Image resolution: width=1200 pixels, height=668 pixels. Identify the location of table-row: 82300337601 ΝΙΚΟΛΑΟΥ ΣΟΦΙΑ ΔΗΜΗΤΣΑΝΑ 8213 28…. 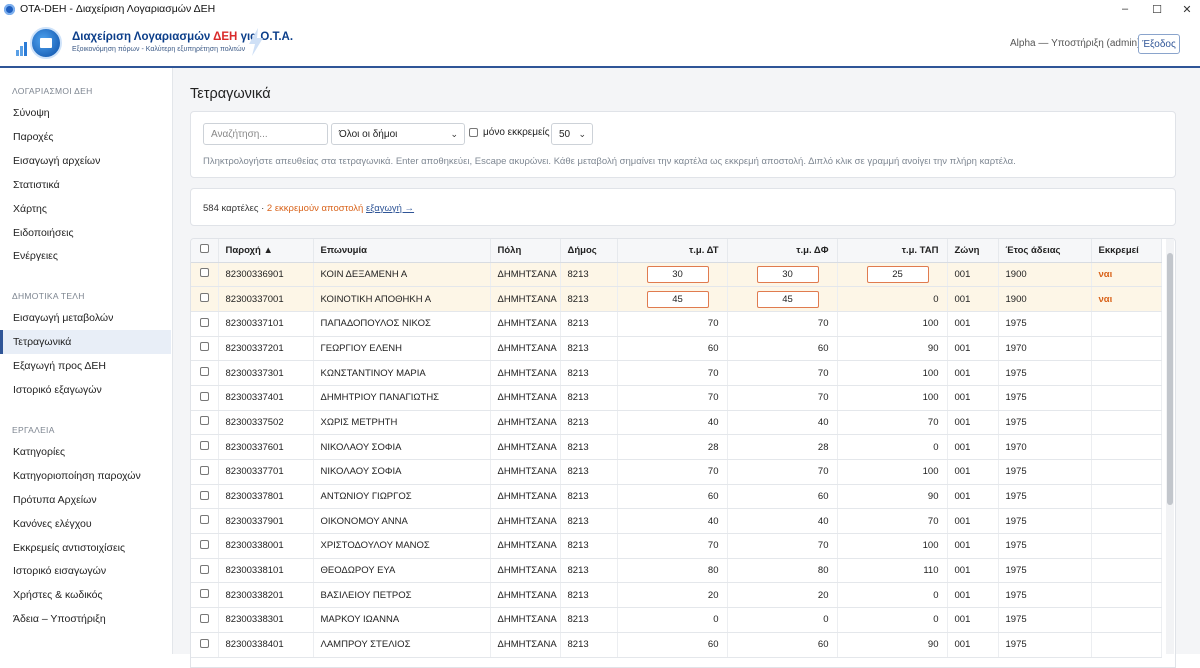
(676, 447).